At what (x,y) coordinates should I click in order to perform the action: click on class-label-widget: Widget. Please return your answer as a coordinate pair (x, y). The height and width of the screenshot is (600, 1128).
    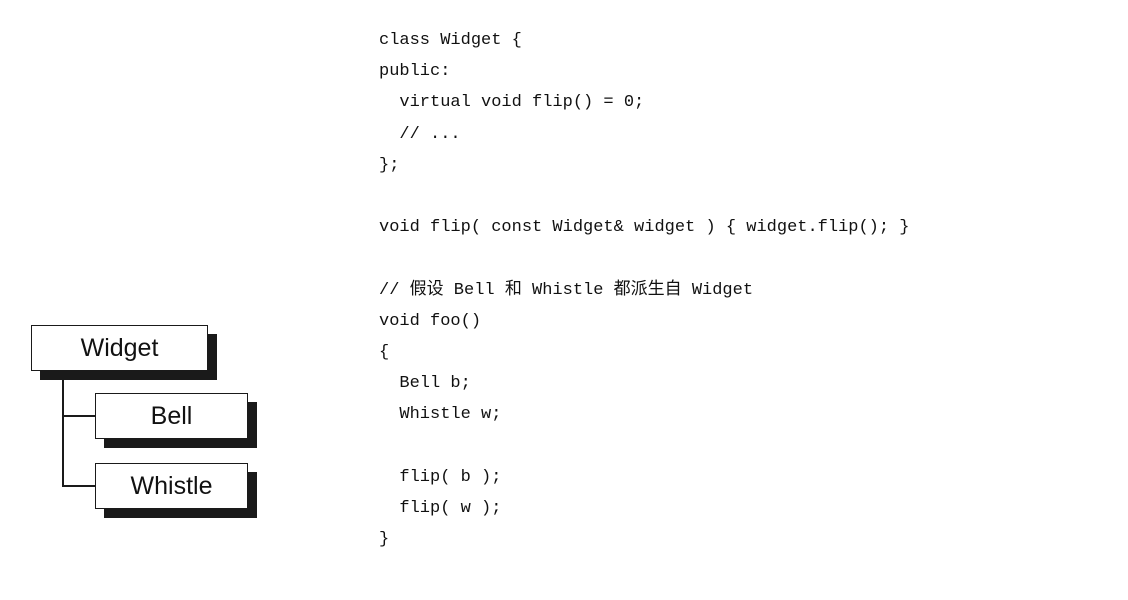
    Looking at the image, I should click on (119, 347).